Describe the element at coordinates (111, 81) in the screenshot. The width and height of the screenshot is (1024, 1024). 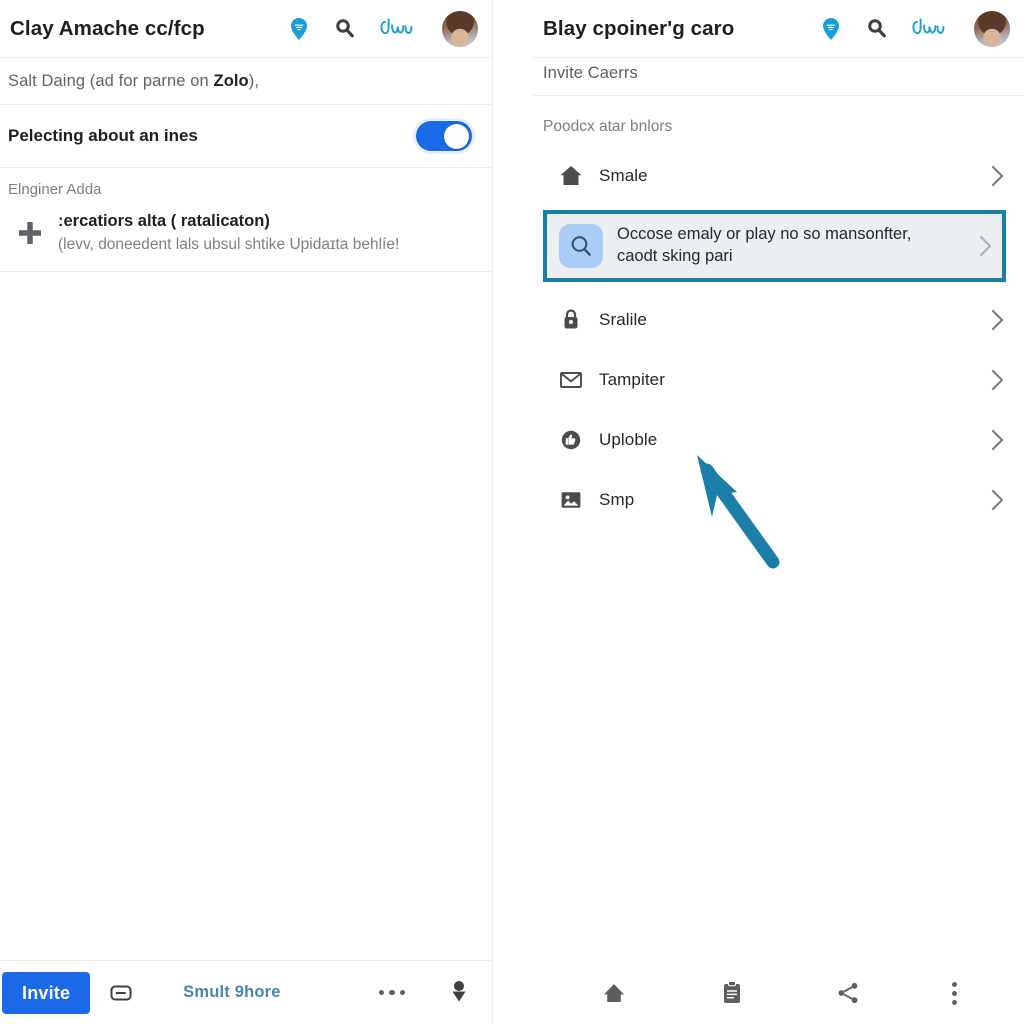
I see `left-note-prefix: Salt Daing (ad for parne on` at that location.